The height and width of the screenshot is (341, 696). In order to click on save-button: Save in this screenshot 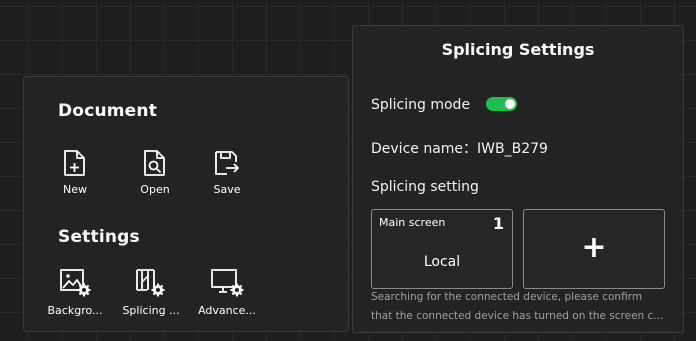, I will do `click(227, 172)`.